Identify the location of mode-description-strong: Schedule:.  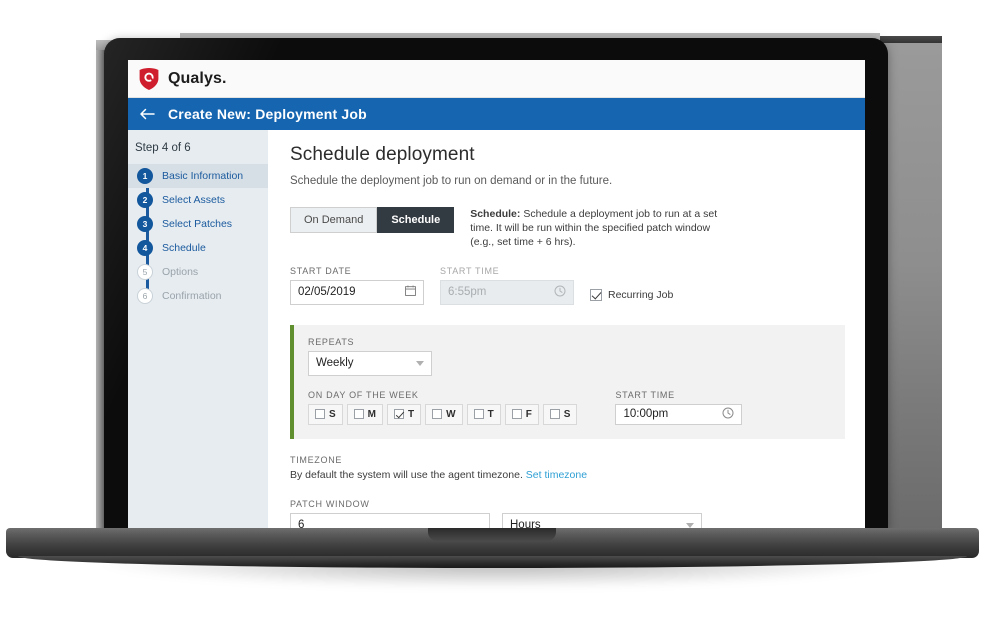
(495, 214).